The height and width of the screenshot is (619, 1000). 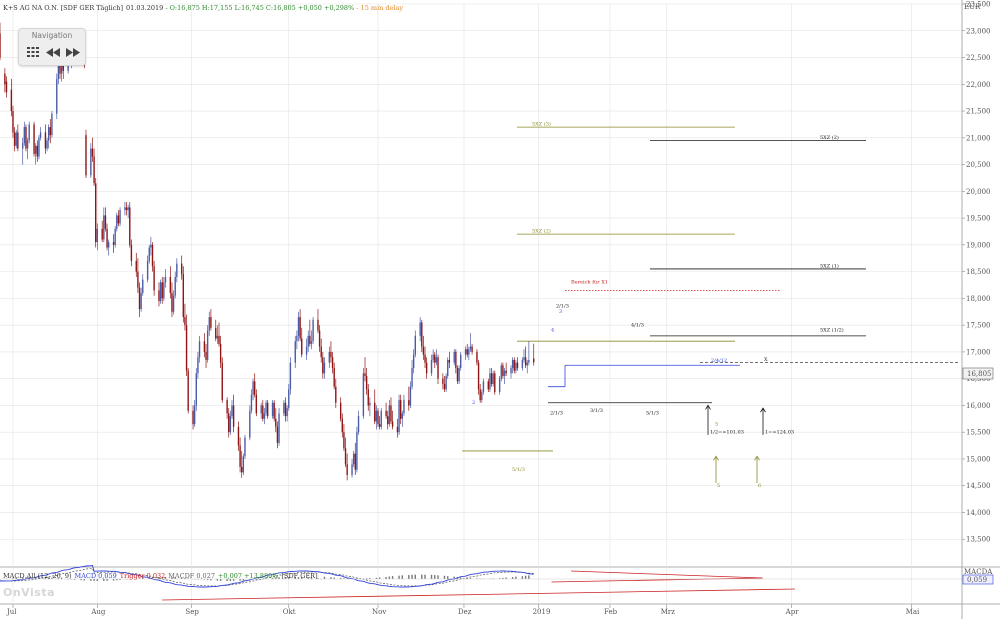 I want to click on x-tick-label: Okt, so click(x=289, y=612).